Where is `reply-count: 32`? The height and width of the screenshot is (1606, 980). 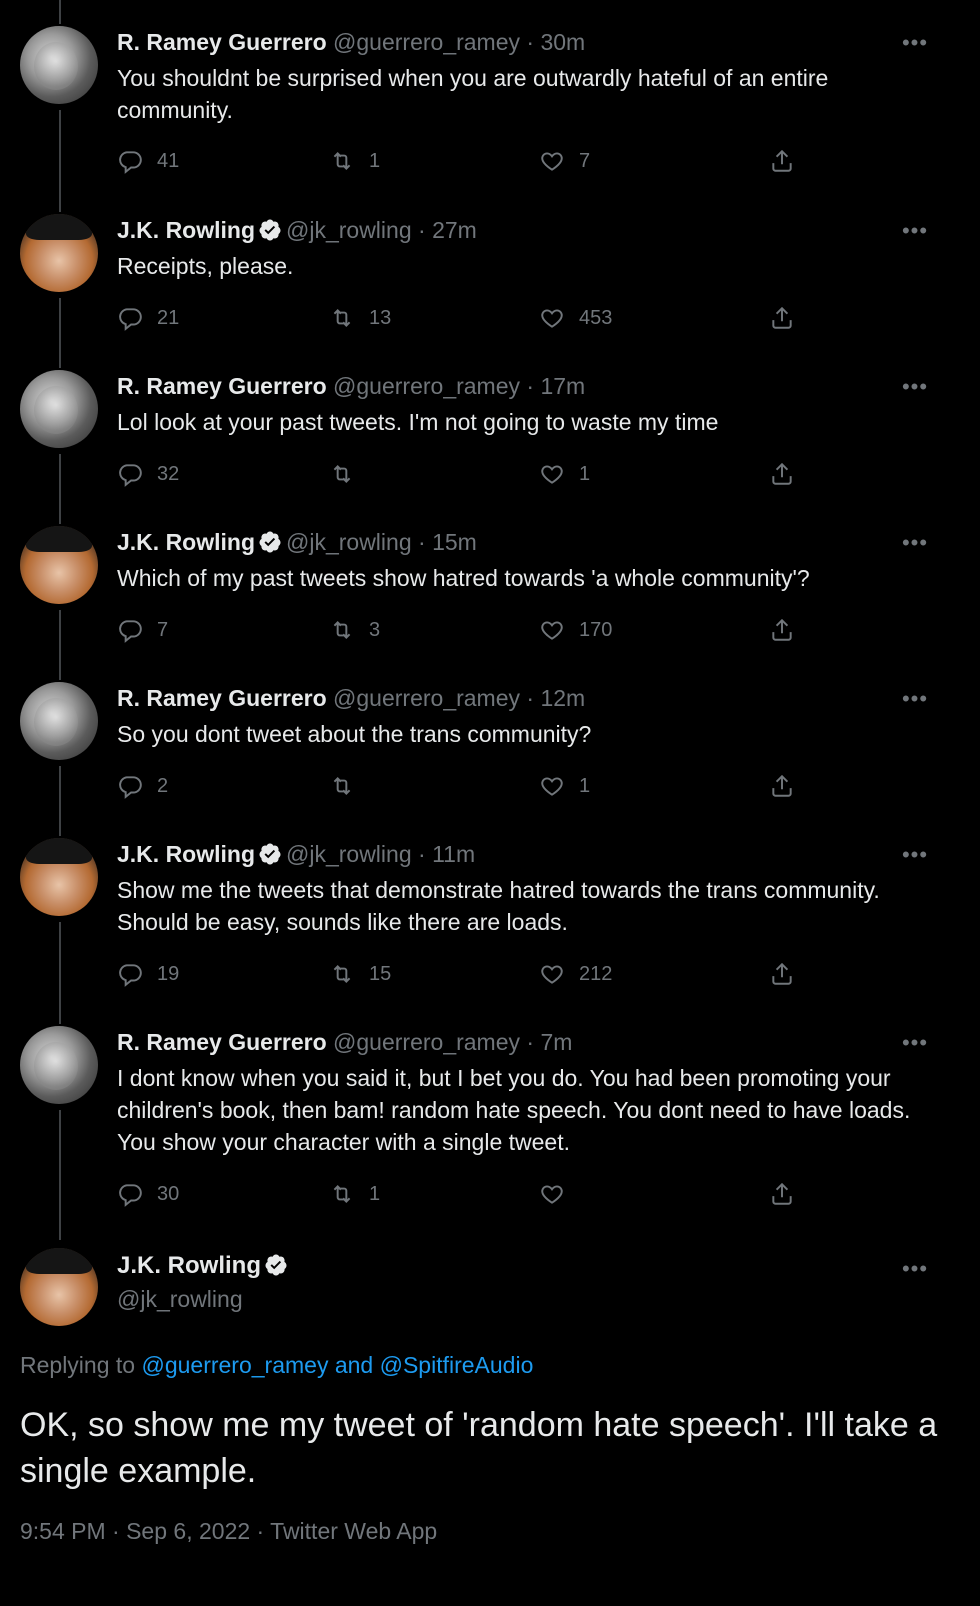
reply-count: 32 is located at coordinates (168, 473).